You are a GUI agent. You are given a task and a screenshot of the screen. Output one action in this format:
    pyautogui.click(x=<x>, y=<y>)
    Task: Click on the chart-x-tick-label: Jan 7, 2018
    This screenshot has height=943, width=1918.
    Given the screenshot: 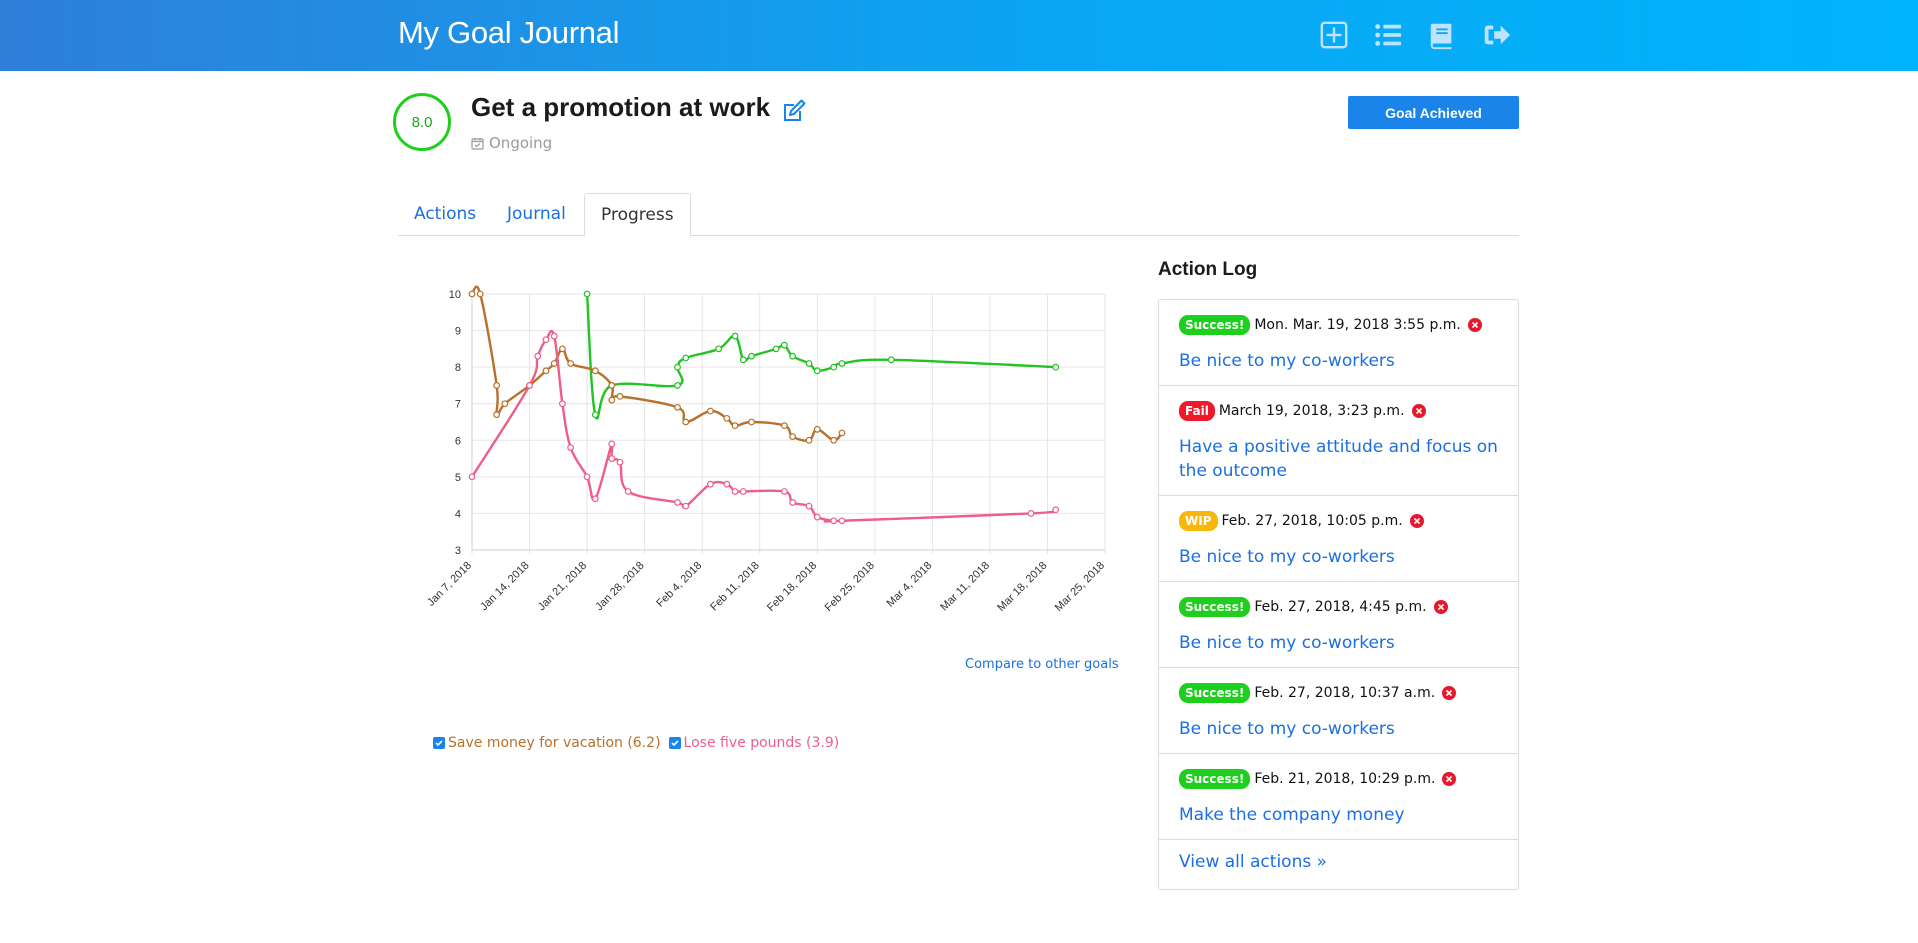 What is the action you would take?
    pyautogui.click(x=449, y=584)
    